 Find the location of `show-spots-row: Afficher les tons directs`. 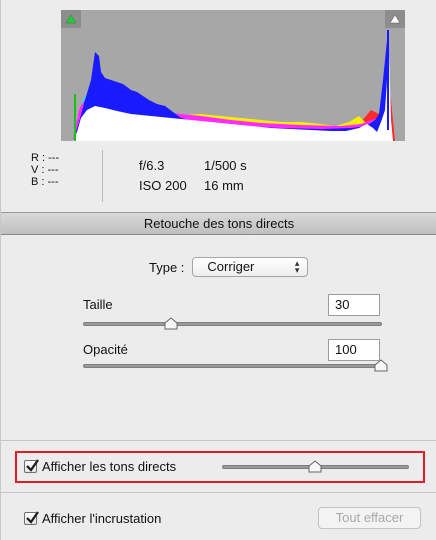

show-spots-row: Afficher les tons directs is located at coordinates (100, 466).